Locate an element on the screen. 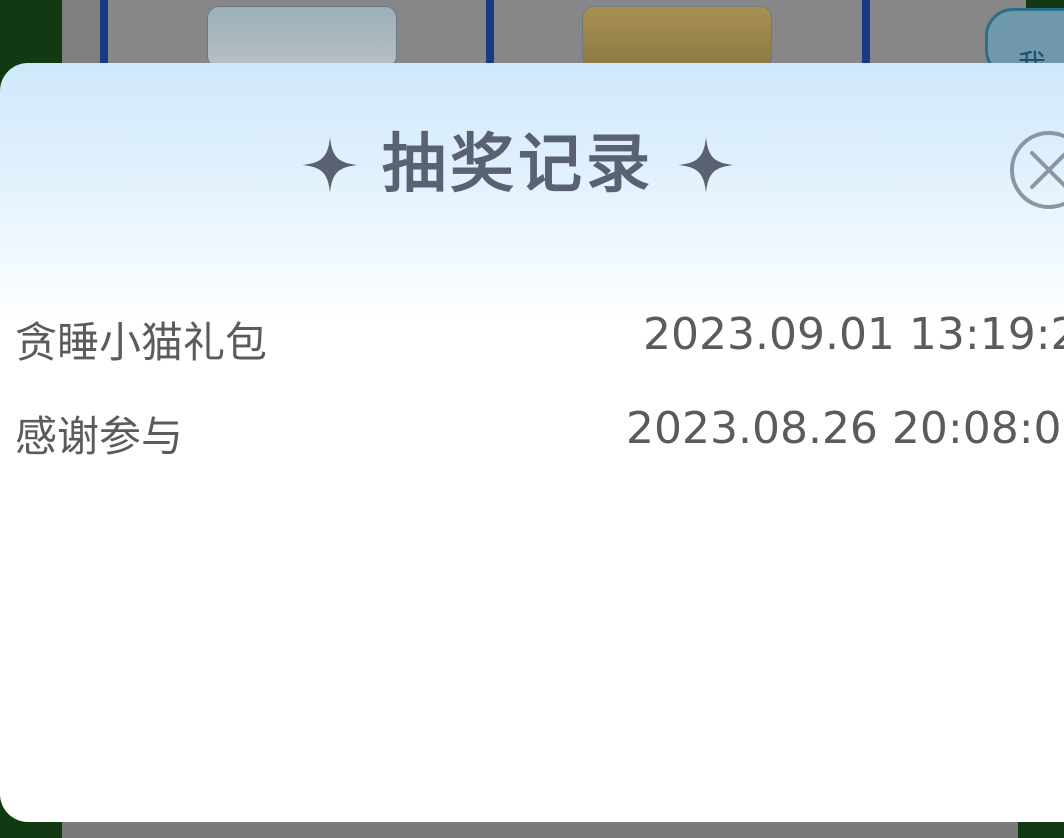 The height and width of the screenshot is (838, 1064). dialog-title: 抽奖记录 is located at coordinates (518, 165).